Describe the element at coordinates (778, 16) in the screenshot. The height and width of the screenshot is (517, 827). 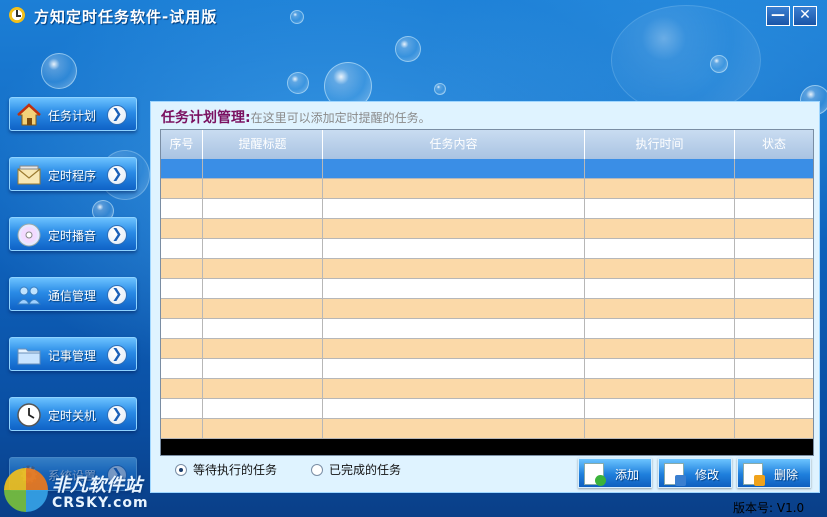
I see `minimize-button: —` at that location.